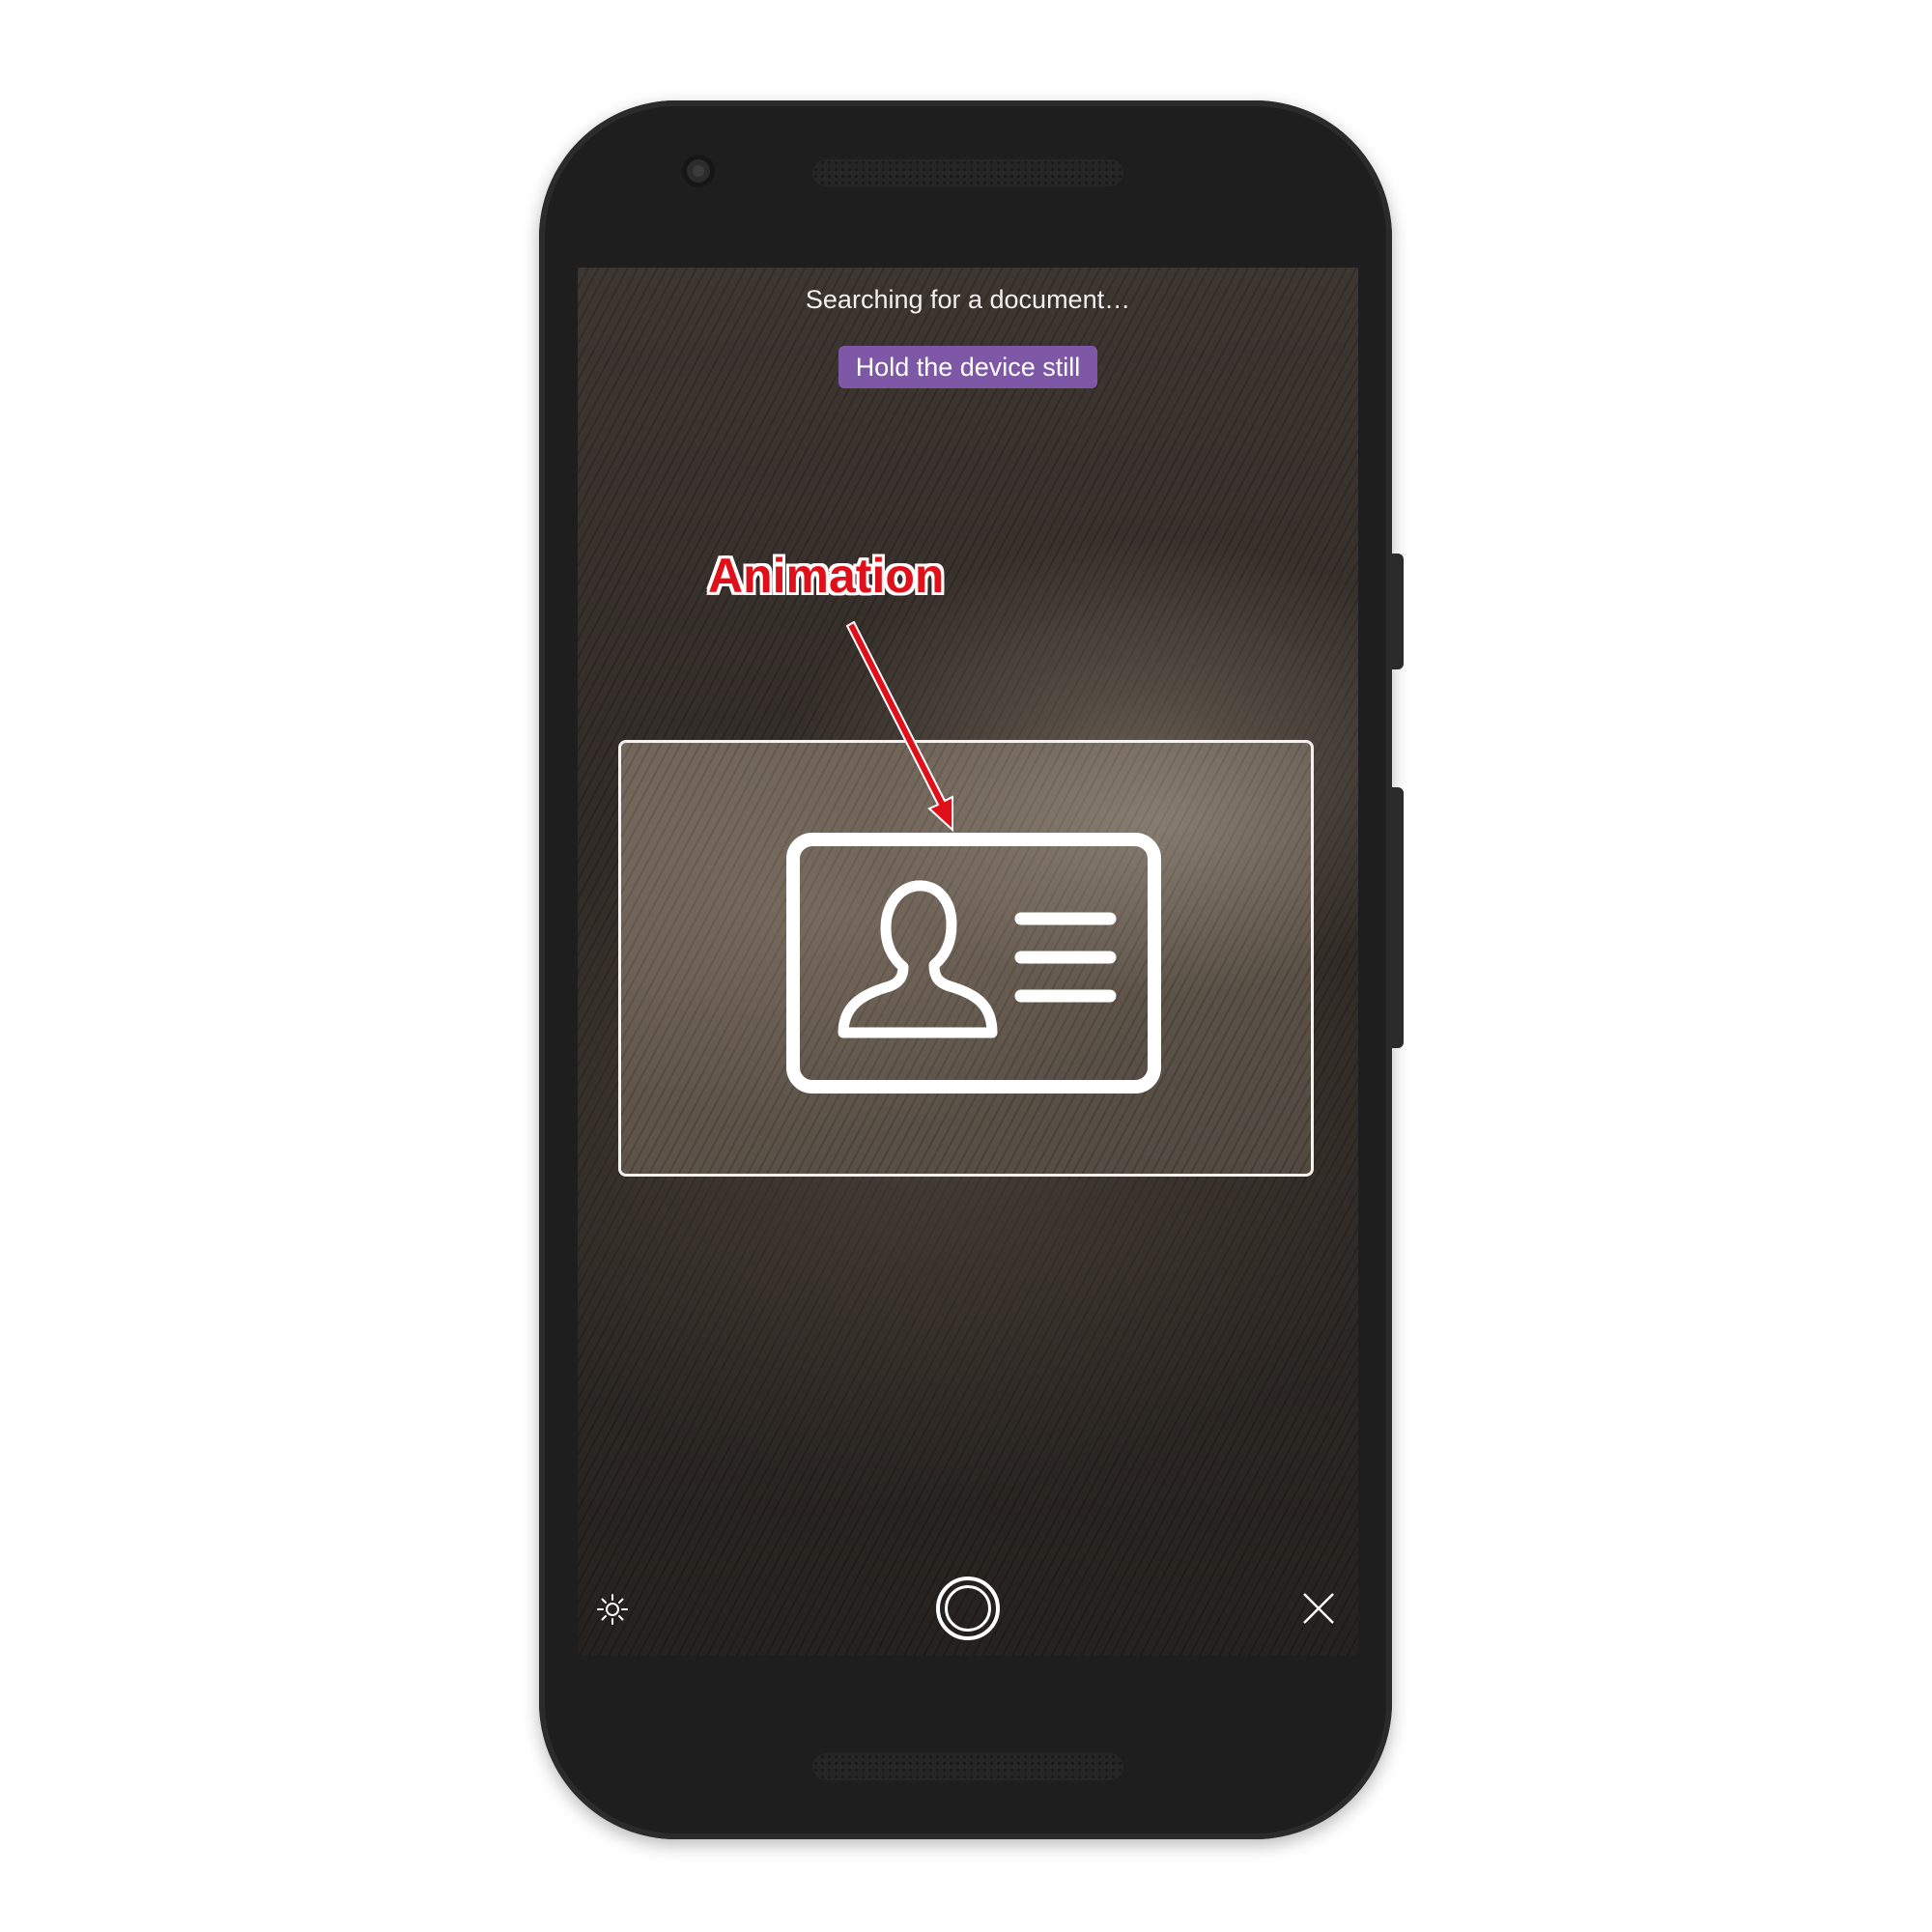 The width and height of the screenshot is (1932, 1932). I want to click on shutter-button, so click(968, 1608).